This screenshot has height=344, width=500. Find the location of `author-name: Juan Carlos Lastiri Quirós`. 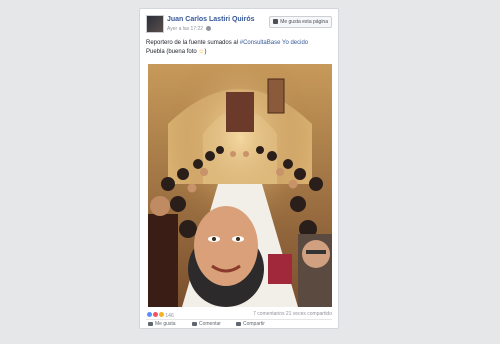

author-name: Juan Carlos Lastiri Quirós is located at coordinates (211, 19).